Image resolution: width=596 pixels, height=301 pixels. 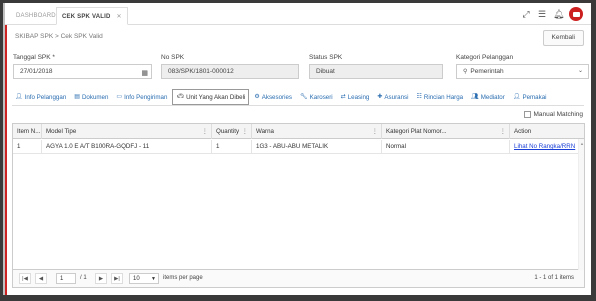 I want to click on tab-rincian-harga: ☷ Rincian Harga, so click(x=440, y=97).